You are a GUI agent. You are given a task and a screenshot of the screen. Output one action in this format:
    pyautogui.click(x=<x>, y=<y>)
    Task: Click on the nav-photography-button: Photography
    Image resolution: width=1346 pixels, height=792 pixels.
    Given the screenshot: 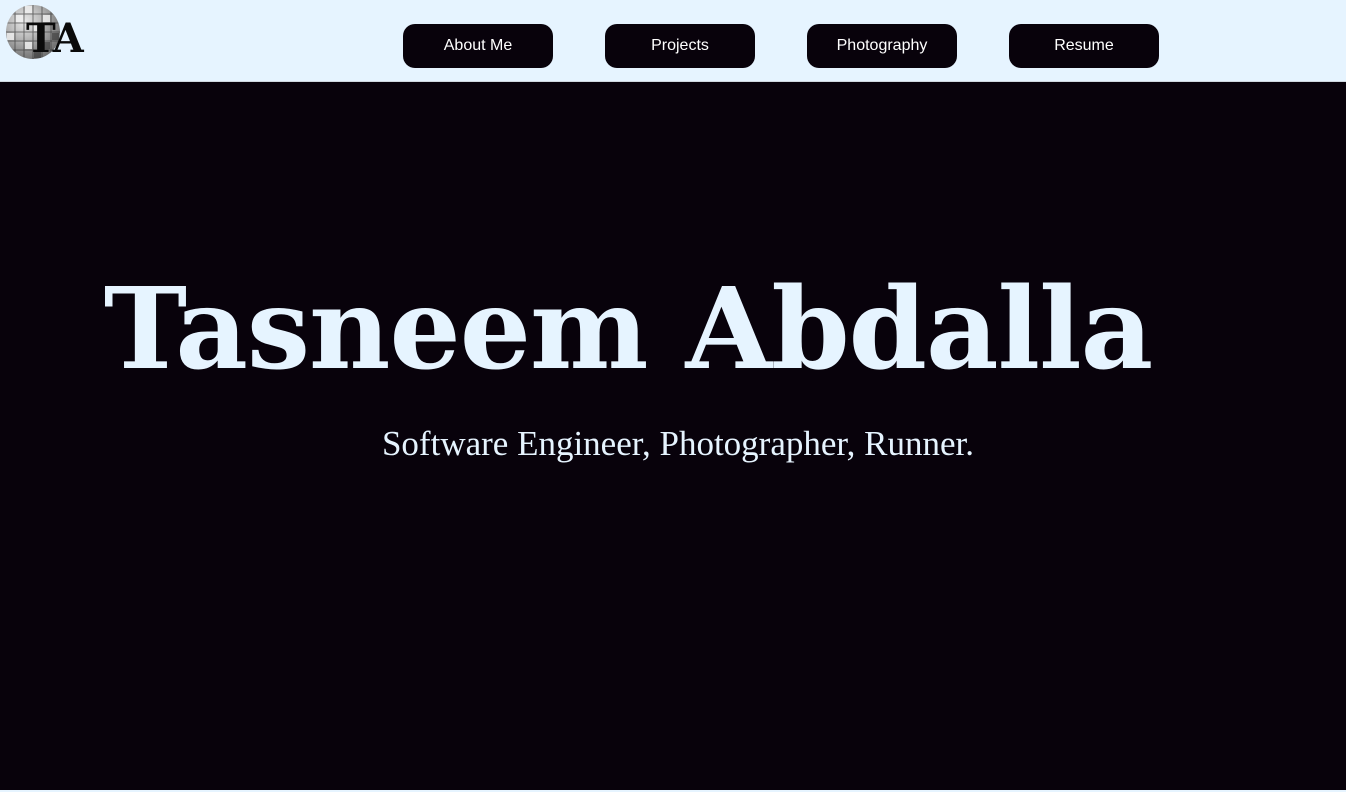 What is the action you would take?
    pyautogui.click(x=882, y=46)
    